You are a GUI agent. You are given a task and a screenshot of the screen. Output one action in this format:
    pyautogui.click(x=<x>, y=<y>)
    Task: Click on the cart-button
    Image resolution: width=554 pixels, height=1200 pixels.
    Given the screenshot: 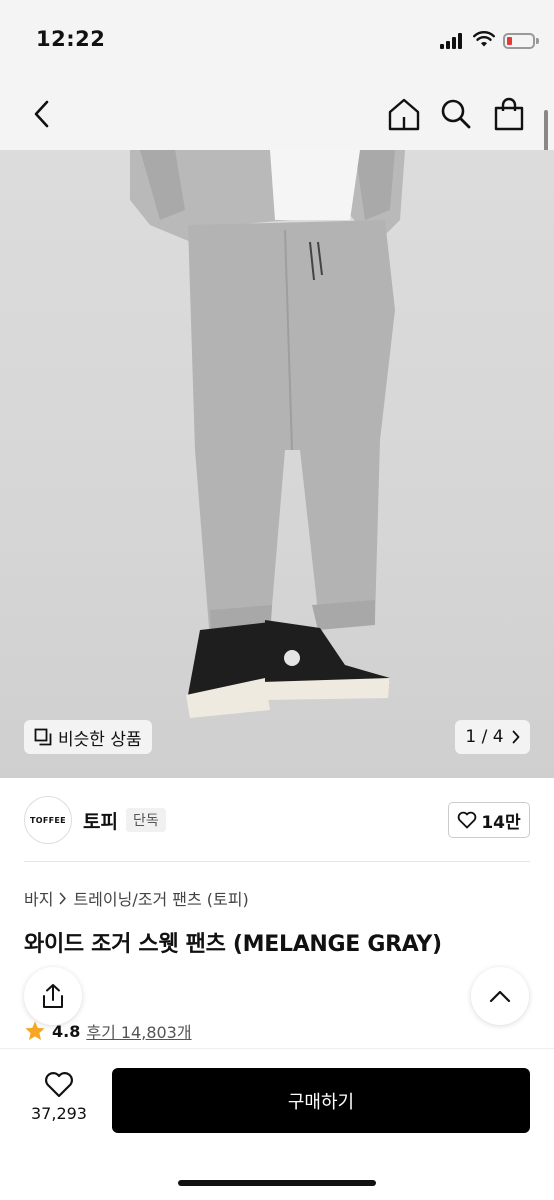 What is the action you would take?
    pyautogui.click(x=509, y=114)
    